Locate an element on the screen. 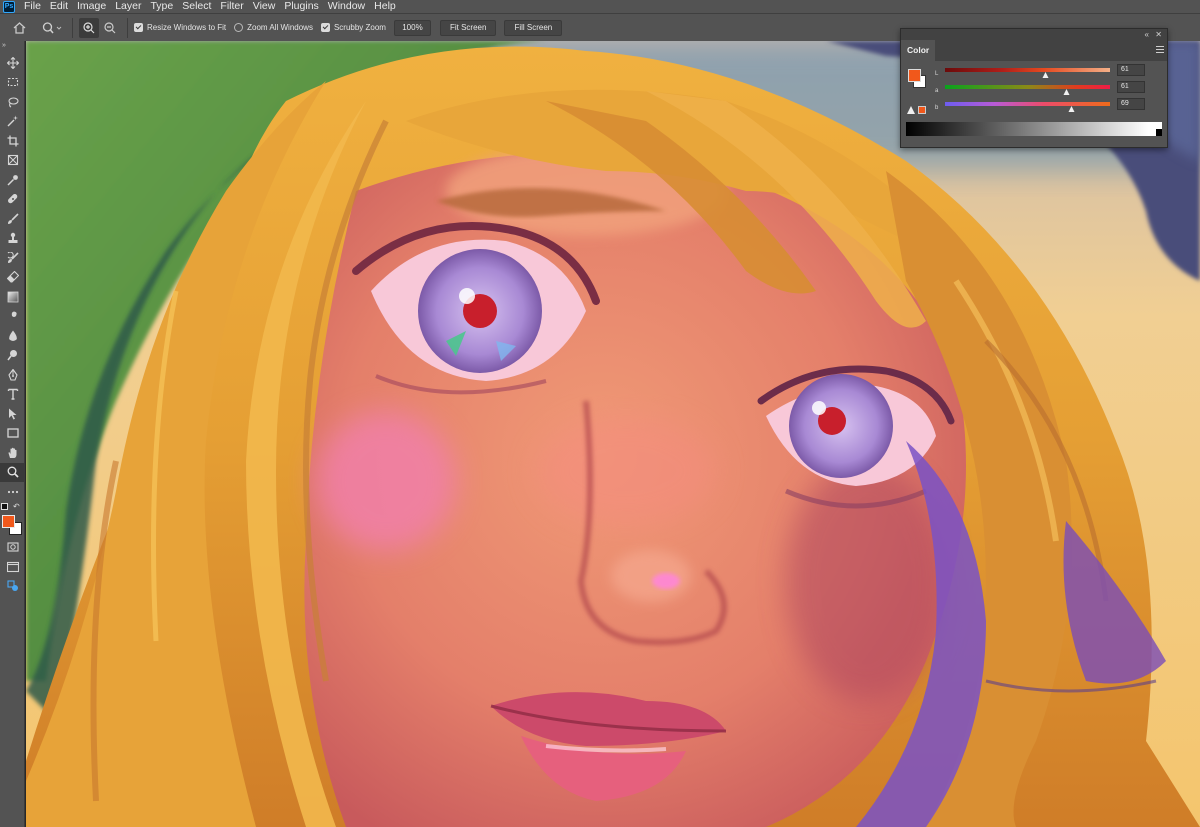 The width and height of the screenshot is (1200, 827). history-brush-icon is located at coordinates (12, 258).